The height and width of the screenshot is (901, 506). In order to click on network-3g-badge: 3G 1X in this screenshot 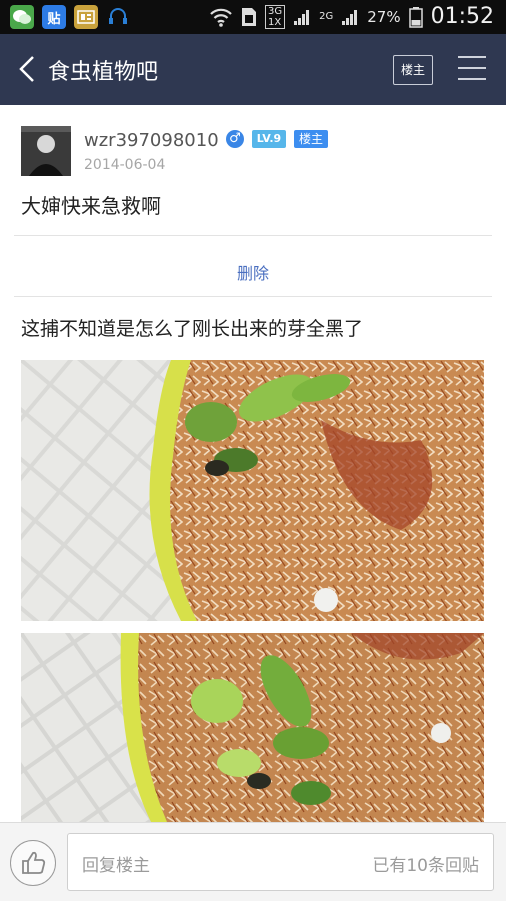, I will do `click(275, 16)`.